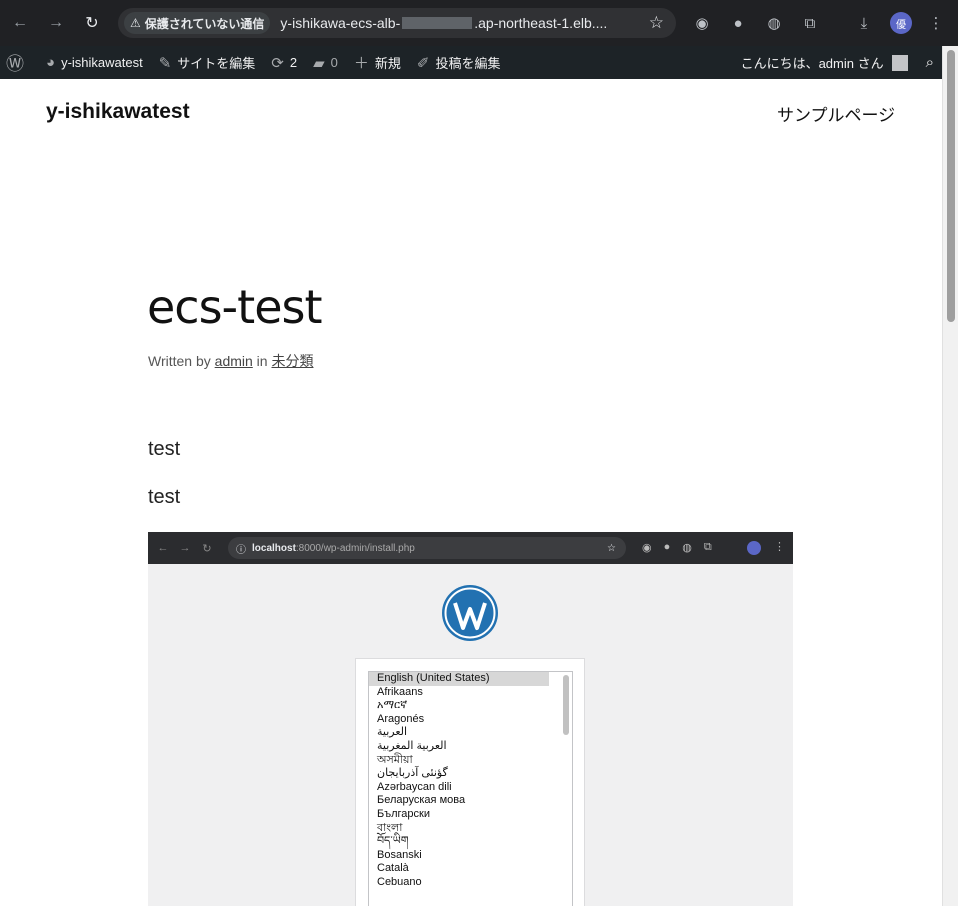 The width and height of the screenshot is (958, 906). What do you see at coordinates (118, 112) in the screenshot?
I see `site-title: y-ishikawatest` at bounding box center [118, 112].